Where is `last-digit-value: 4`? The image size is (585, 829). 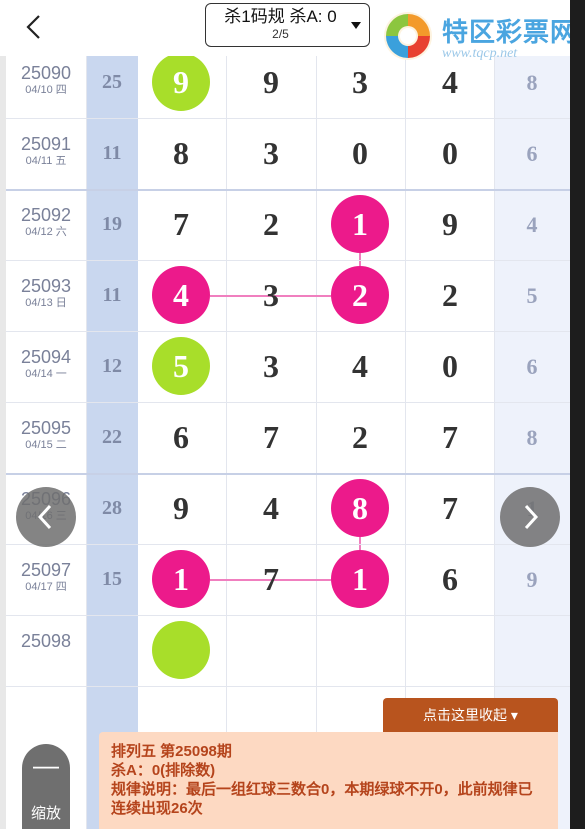
last-digit-value: 4 is located at coordinates (532, 224).